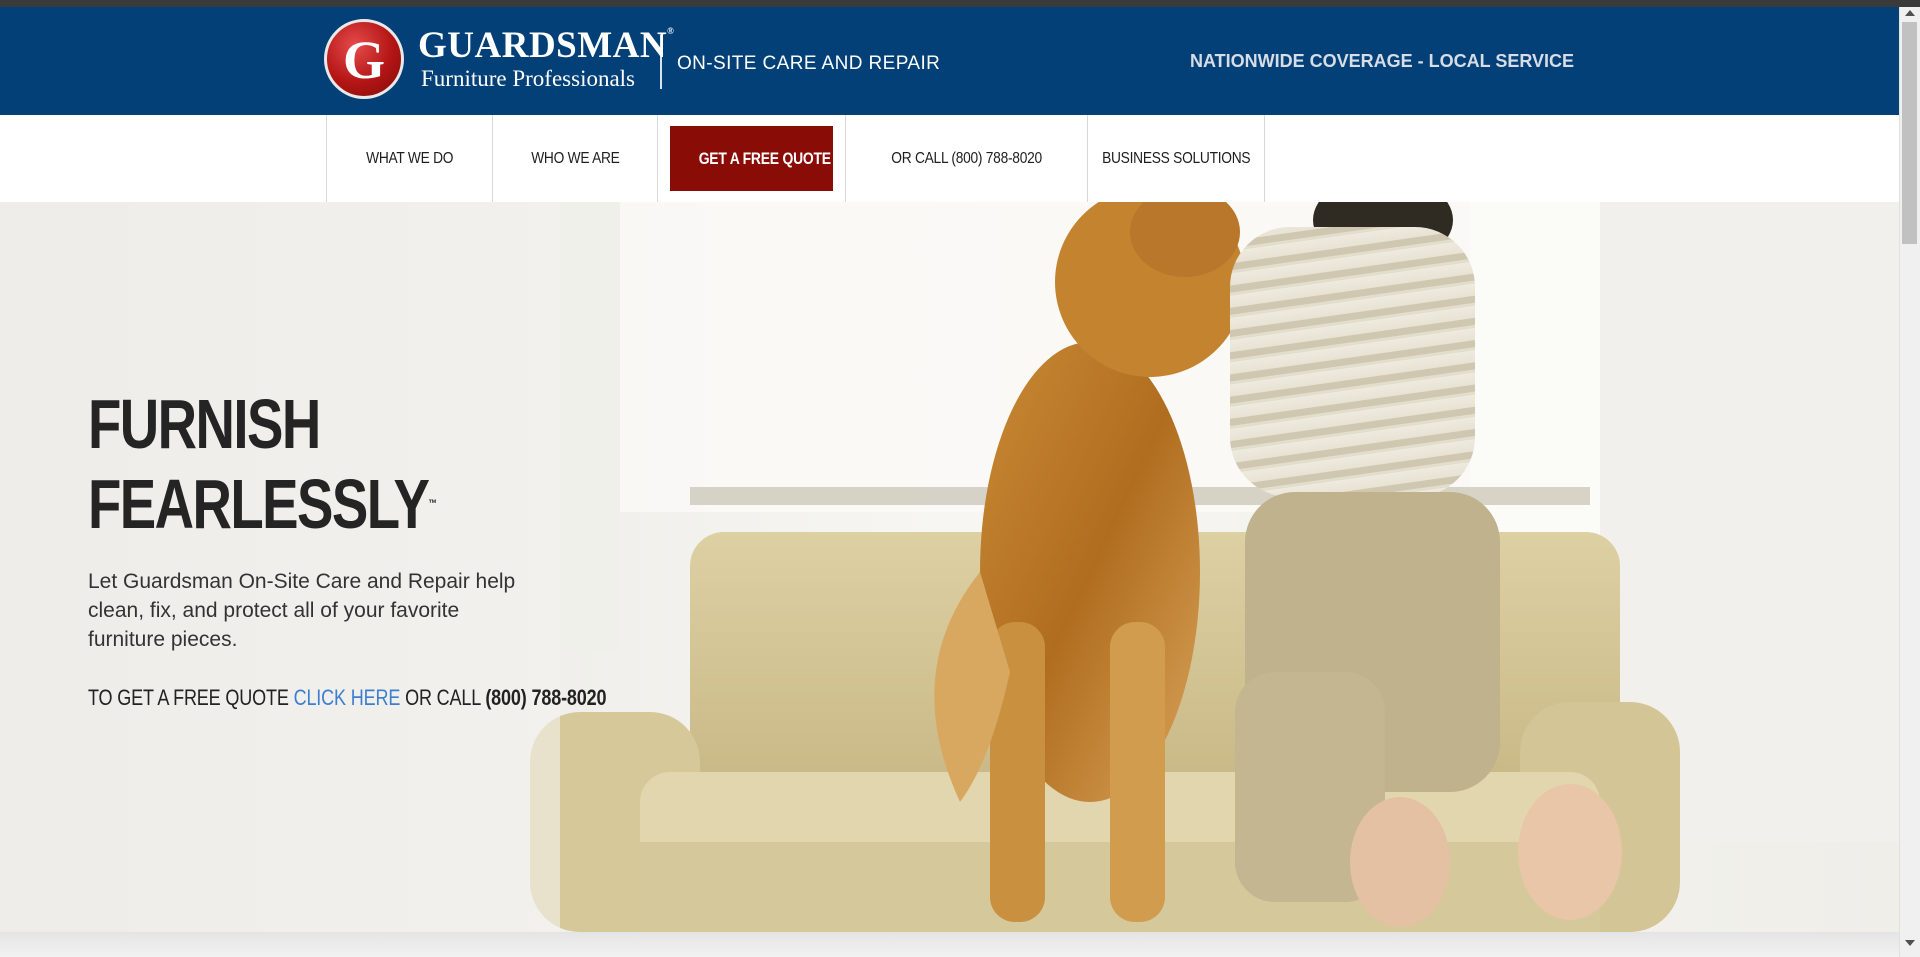 The width and height of the screenshot is (1920, 957). I want to click on cta-phone-number: (800) 788-8020, so click(545, 697).